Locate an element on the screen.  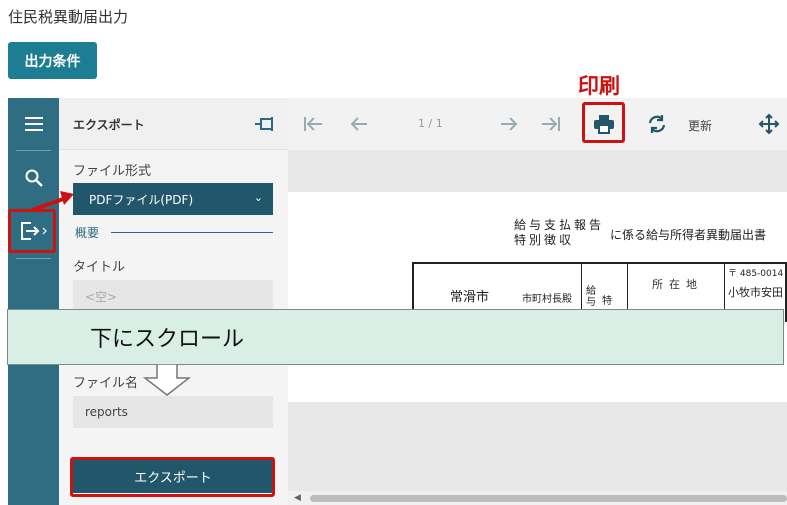
title-label: タイトル is located at coordinates (99, 267).